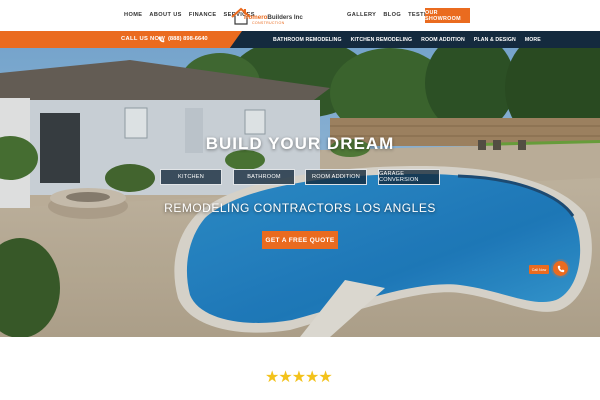 This screenshot has height=400, width=600. I want to click on showroom-button: OUR SHOWROOM, so click(447, 15).